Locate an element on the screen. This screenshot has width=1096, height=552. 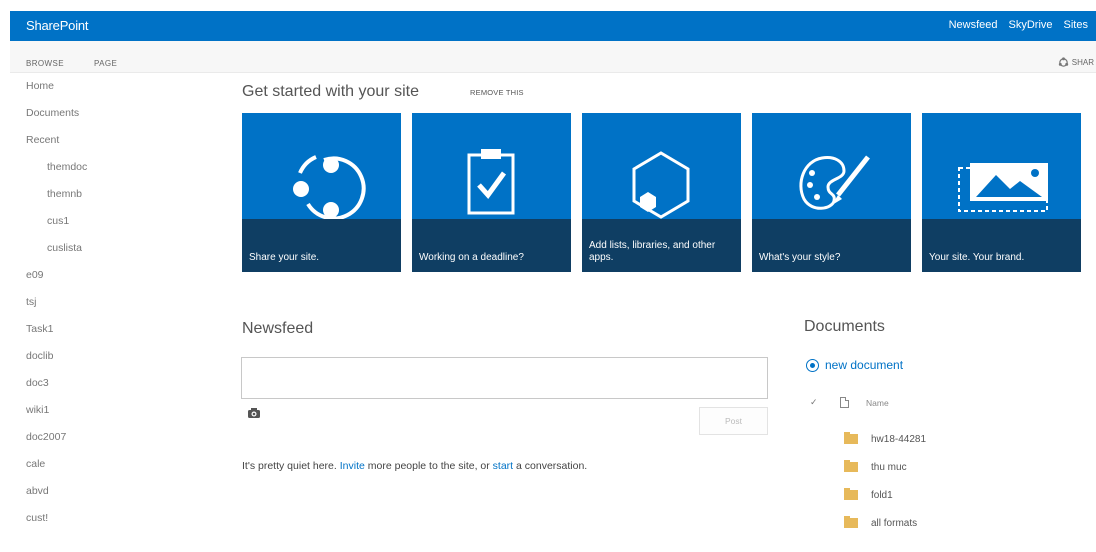
ribbon-bar: BROWSE PAGE SHAR is located at coordinates (553, 57).